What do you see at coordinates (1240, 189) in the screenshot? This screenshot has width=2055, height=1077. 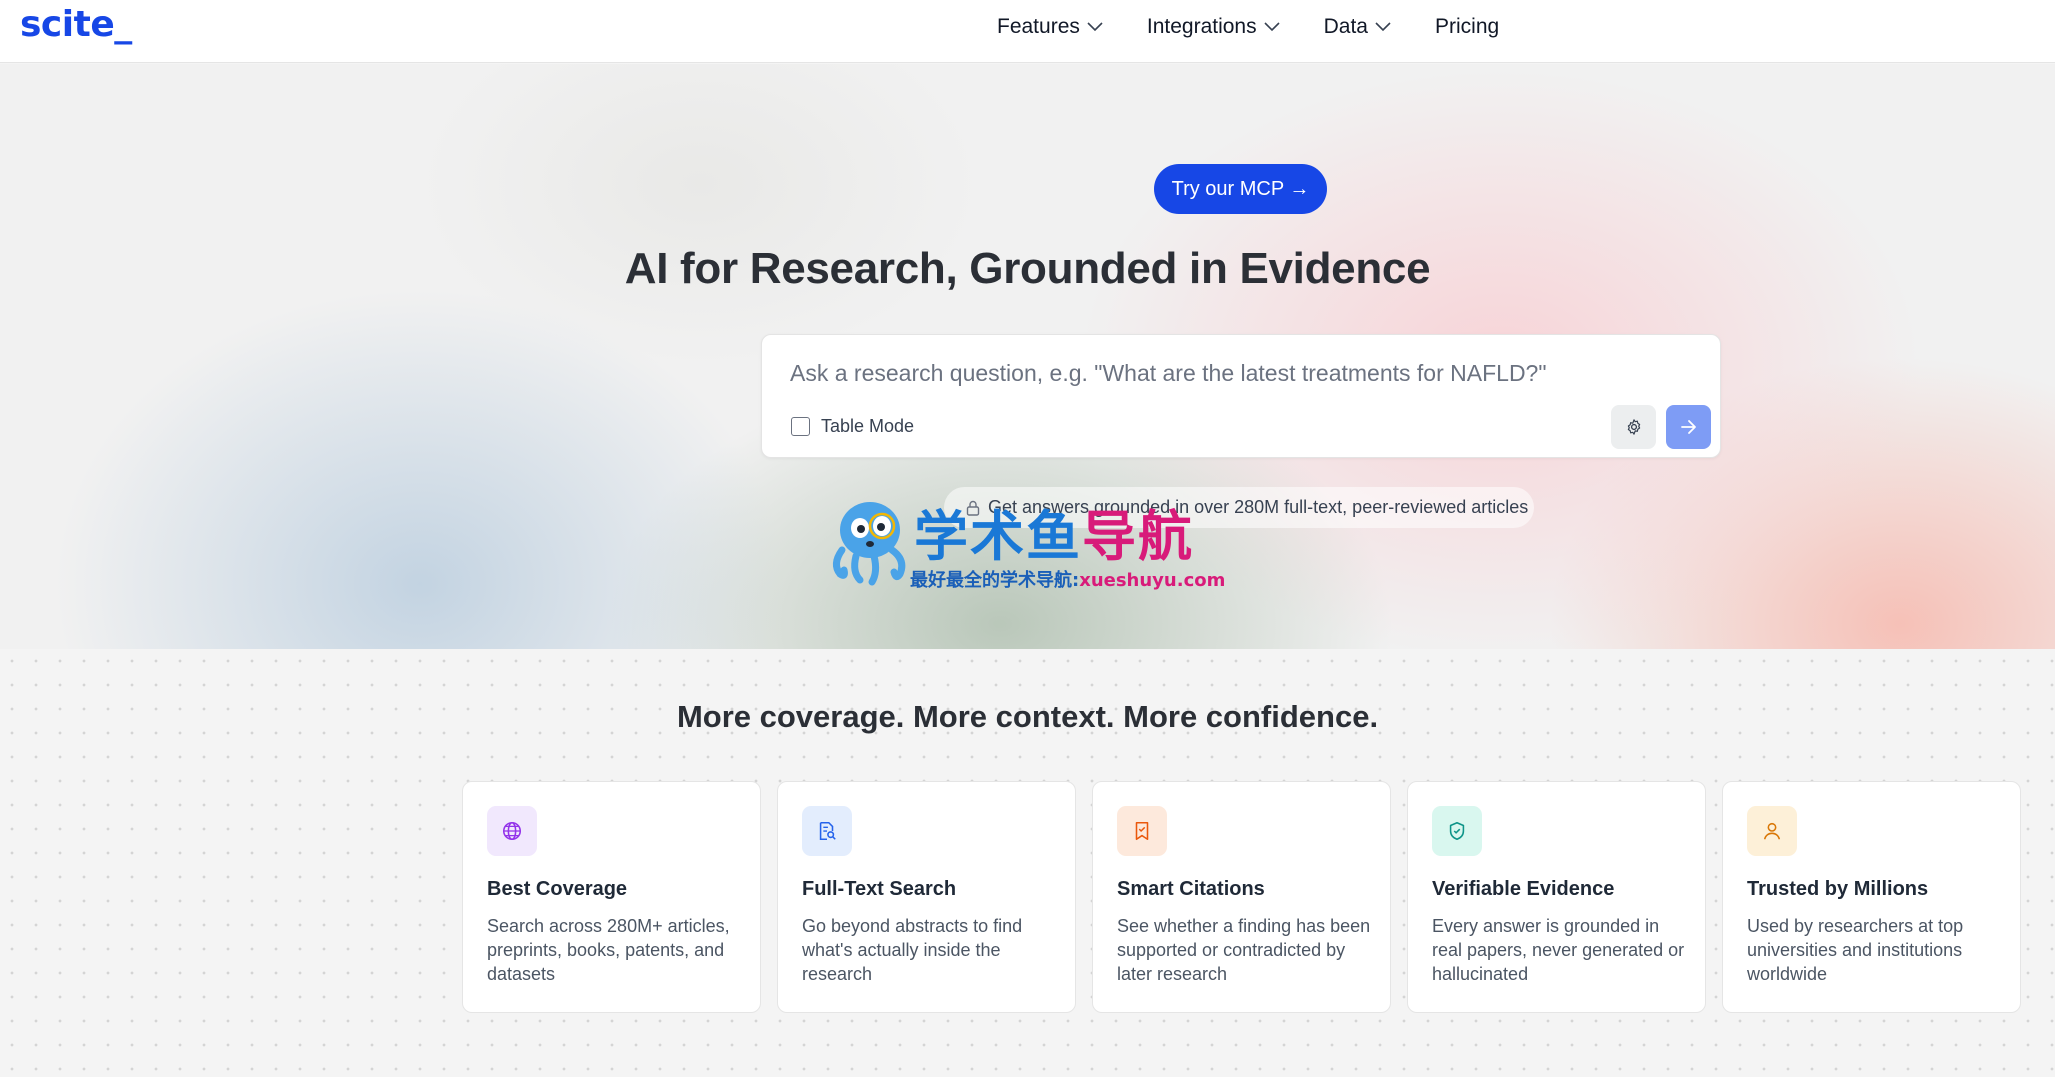 I see `try-mcp-button: Try our MCP →` at bounding box center [1240, 189].